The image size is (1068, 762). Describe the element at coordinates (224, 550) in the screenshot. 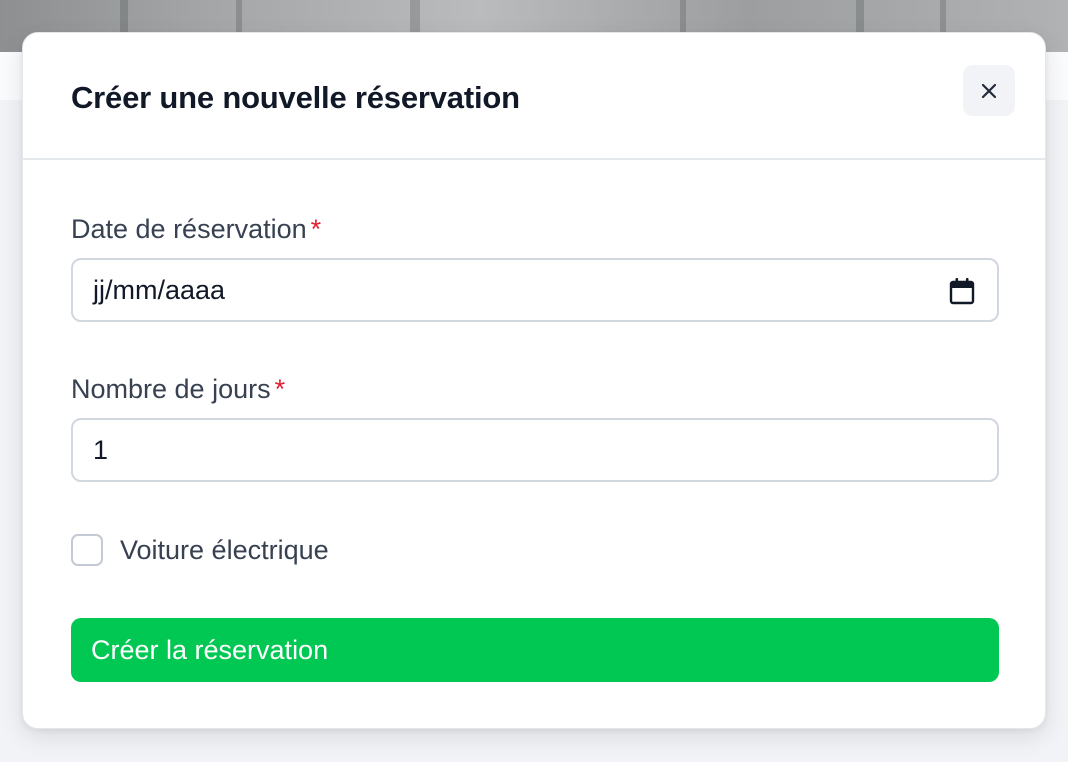

I see `electric-car-label: Voiture électrique` at that location.